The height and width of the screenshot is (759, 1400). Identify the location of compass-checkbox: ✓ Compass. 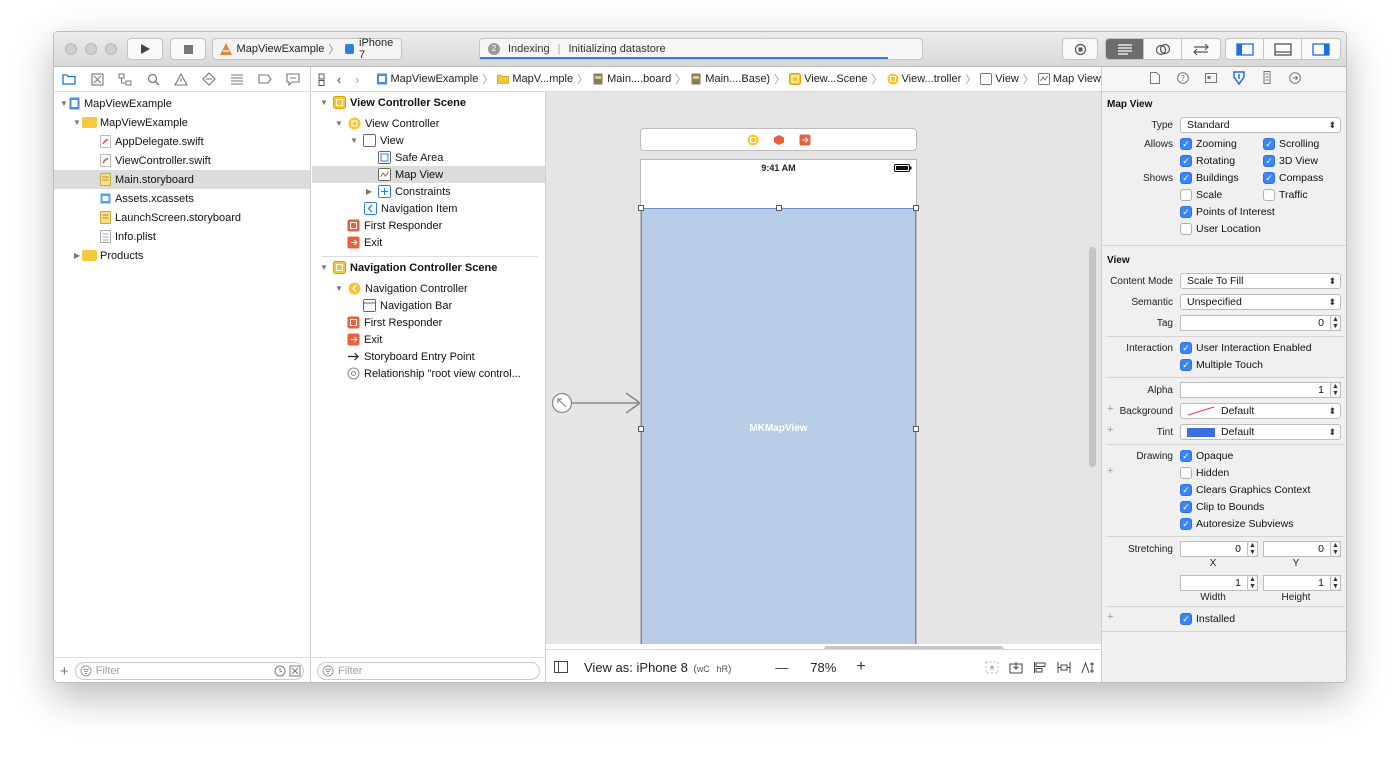
(1293, 178).